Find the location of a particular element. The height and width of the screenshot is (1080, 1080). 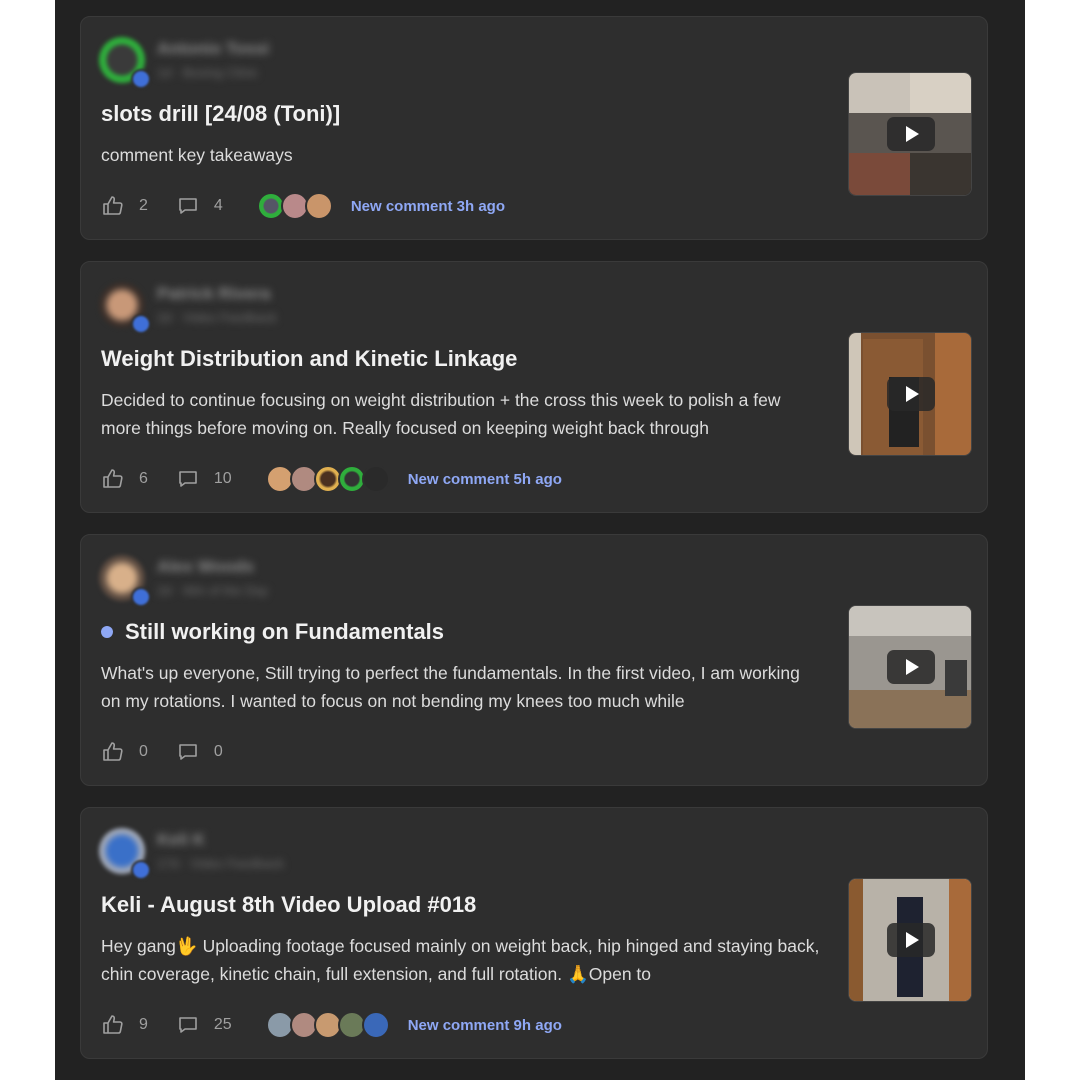

like-count: 9 is located at coordinates (143, 1024).